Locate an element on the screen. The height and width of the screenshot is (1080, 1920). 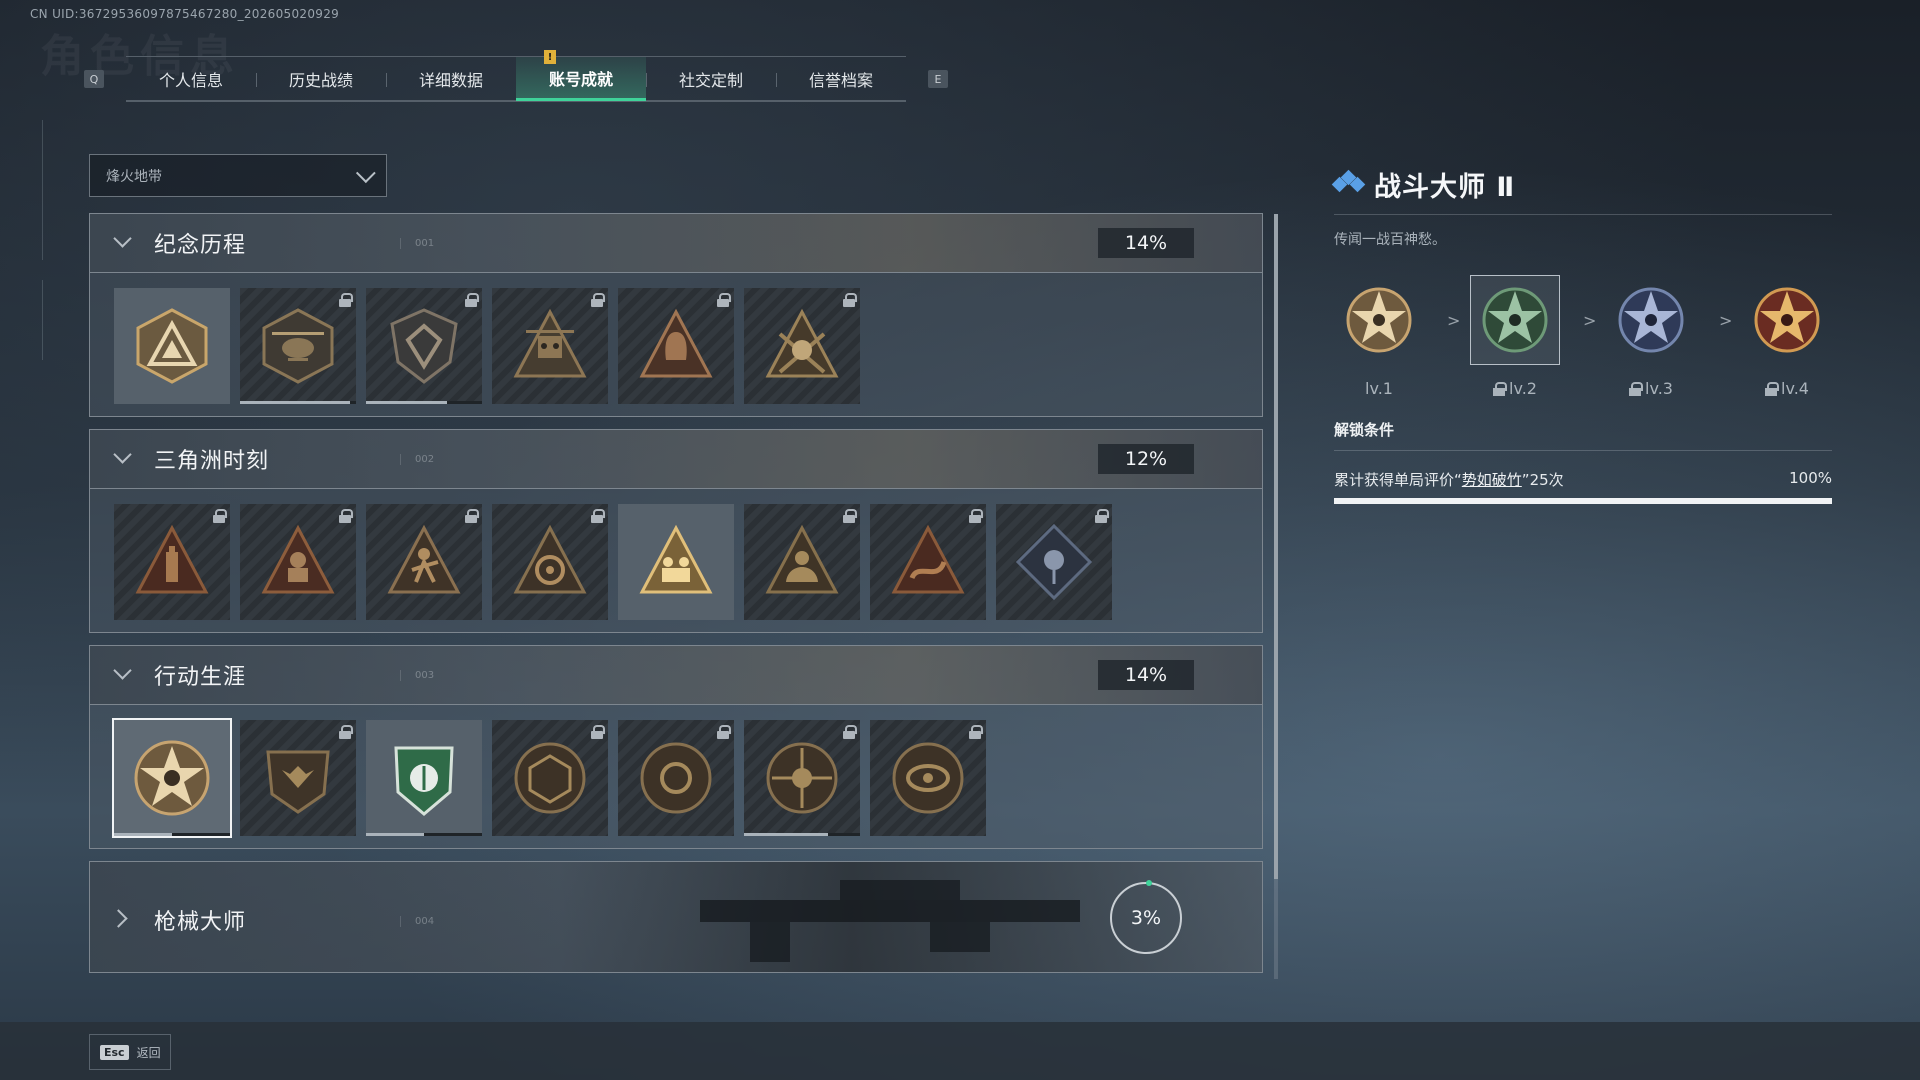
category-progress-ring: 3% is located at coordinates (1146, 917).